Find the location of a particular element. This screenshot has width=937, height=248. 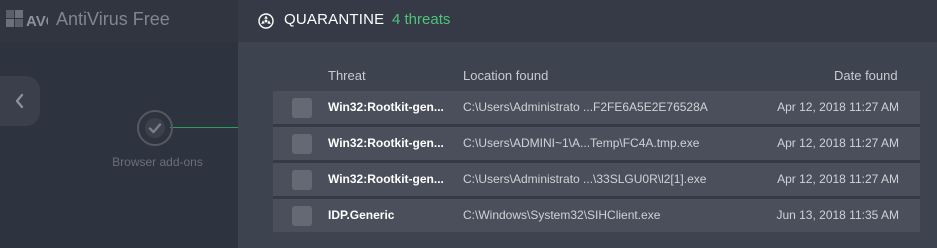

back-button is located at coordinates (20, 101).